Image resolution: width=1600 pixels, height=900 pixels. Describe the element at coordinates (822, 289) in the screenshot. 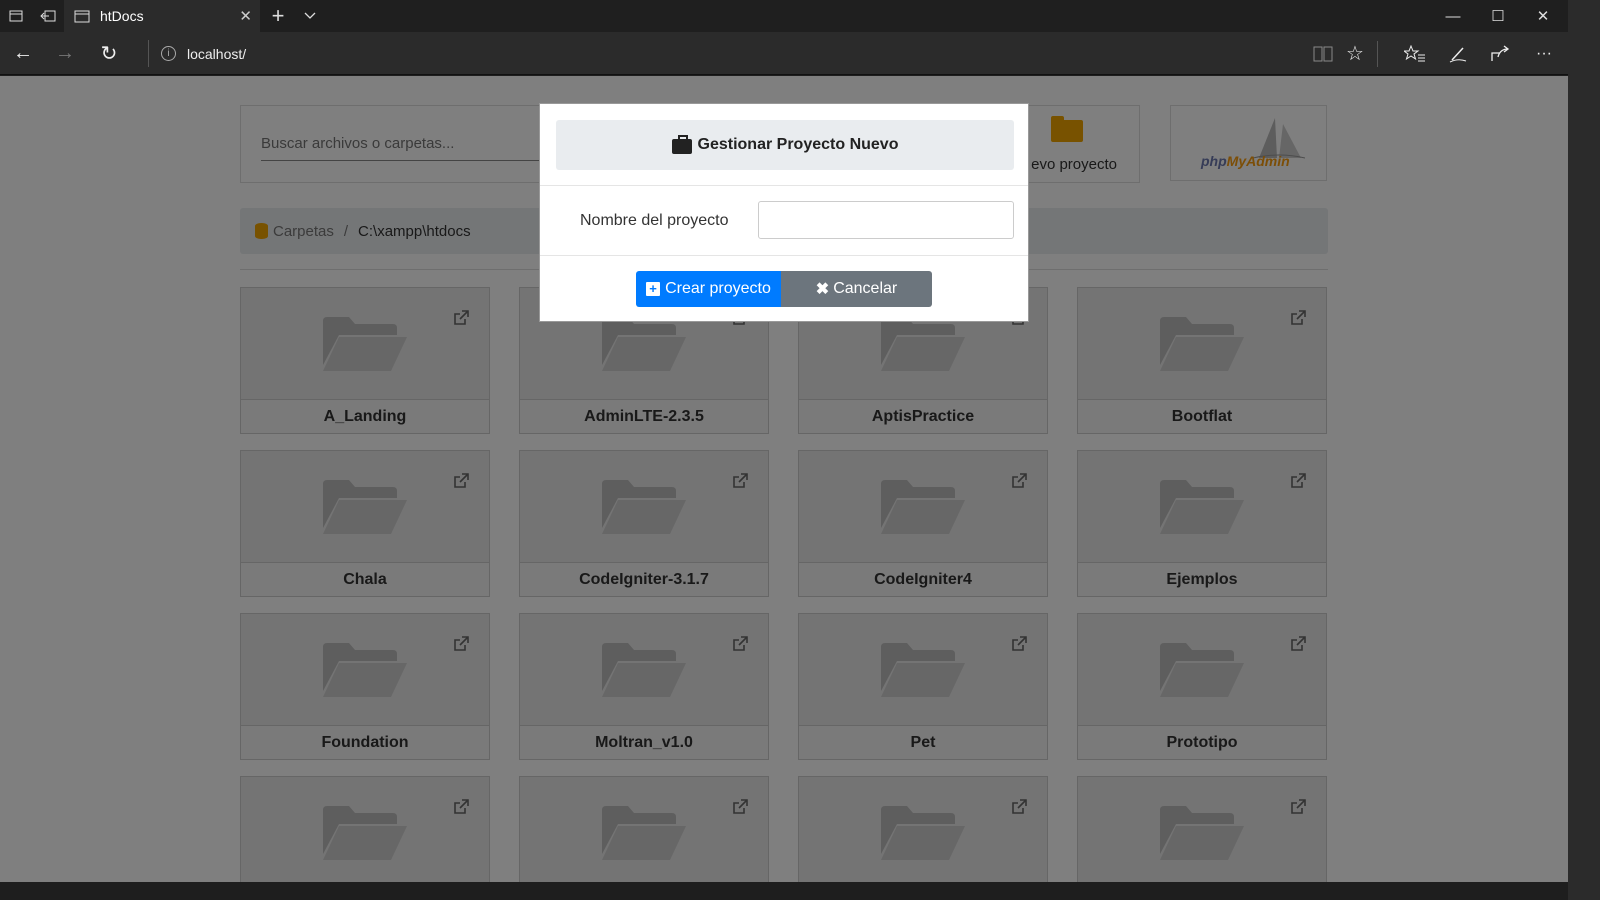

I see `close-icon: ✖` at that location.